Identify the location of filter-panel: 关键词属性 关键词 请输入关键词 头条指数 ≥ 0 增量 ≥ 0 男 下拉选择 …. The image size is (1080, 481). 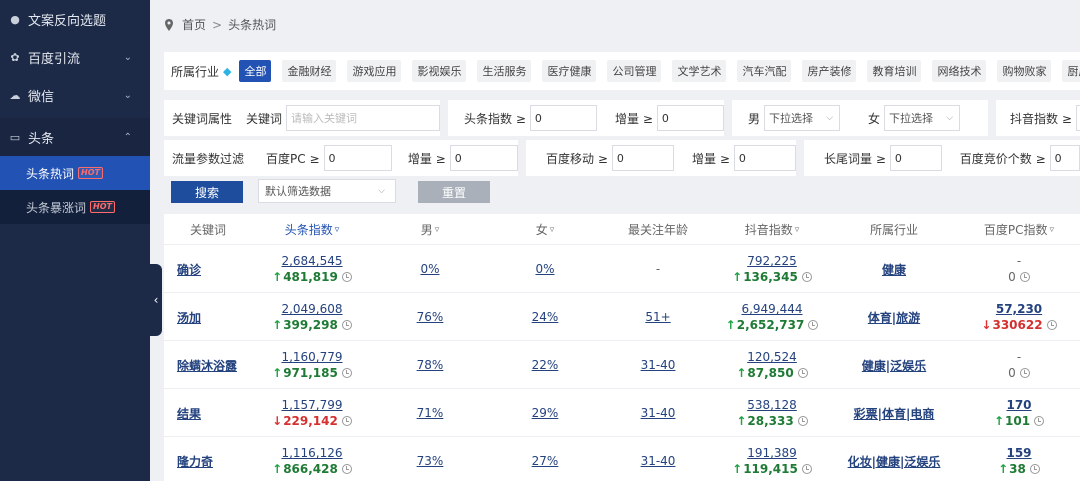
(622, 137).